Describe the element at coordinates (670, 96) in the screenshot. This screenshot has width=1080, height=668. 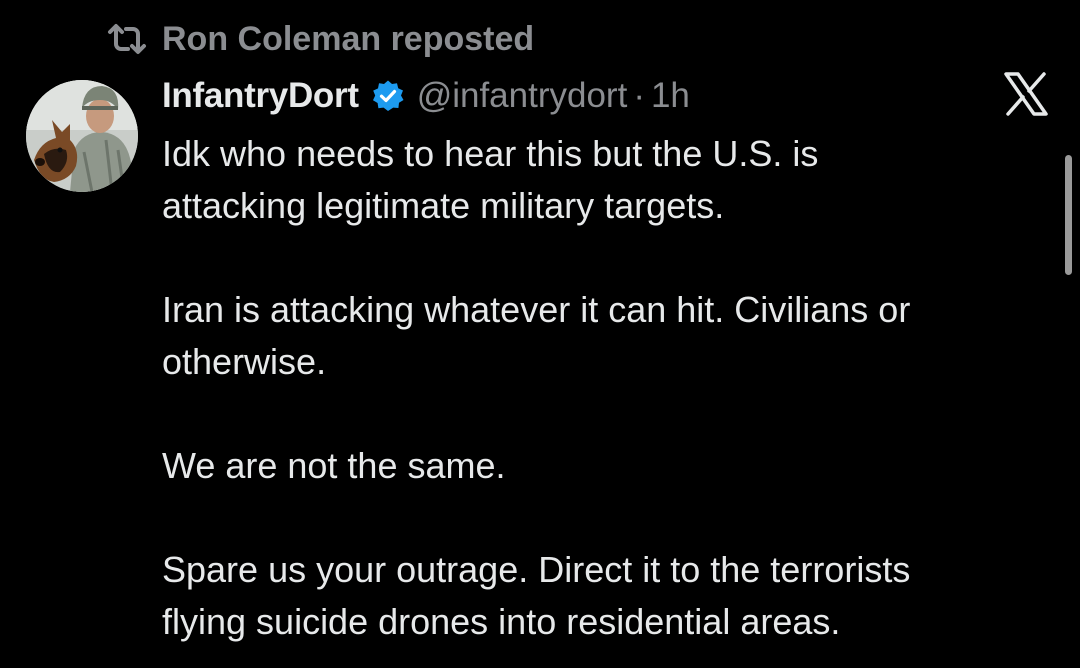
I see `post-time: 1h` at that location.